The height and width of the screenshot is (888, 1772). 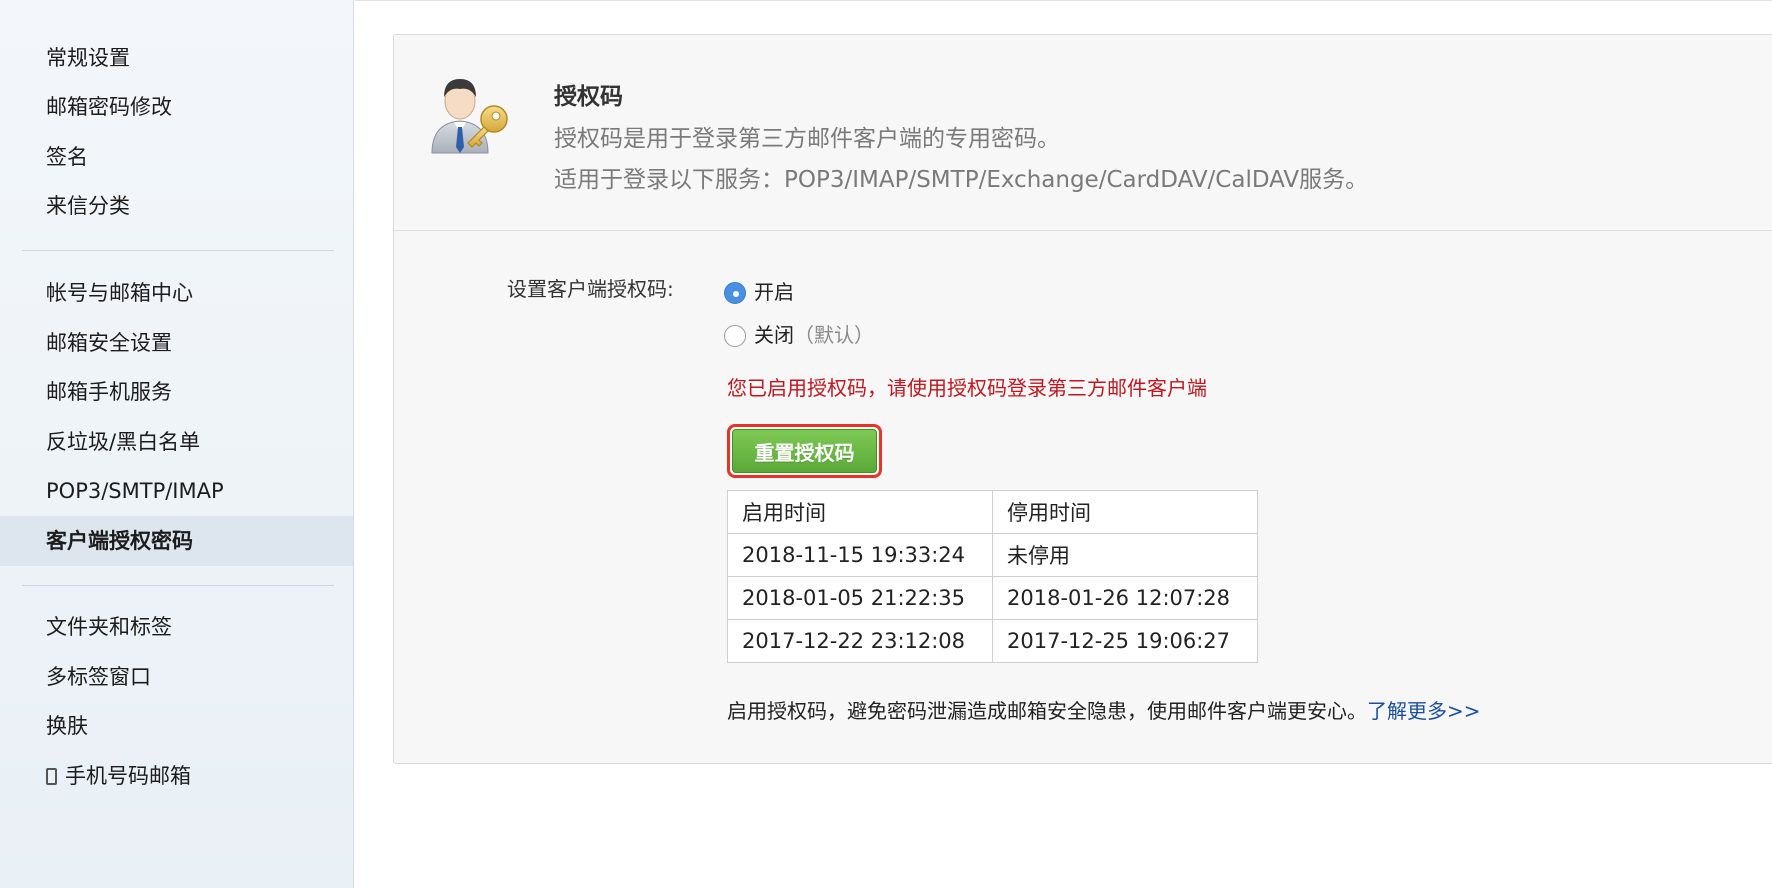 I want to click on footer-note: 启用授权码，避免密码泄漏造成邮箱安全隐患，使用邮件客户端更安心。了解更多>>, so click(x=1104, y=709).